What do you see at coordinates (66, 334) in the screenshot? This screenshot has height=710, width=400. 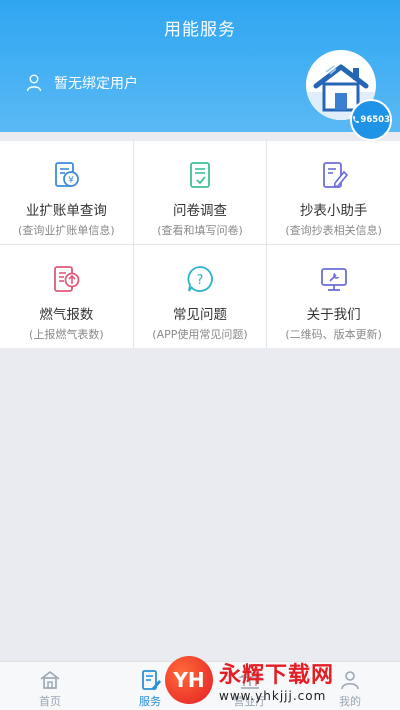 I see `service-subtitle: (上报燃气表数)` at bounding box center [66, 334].